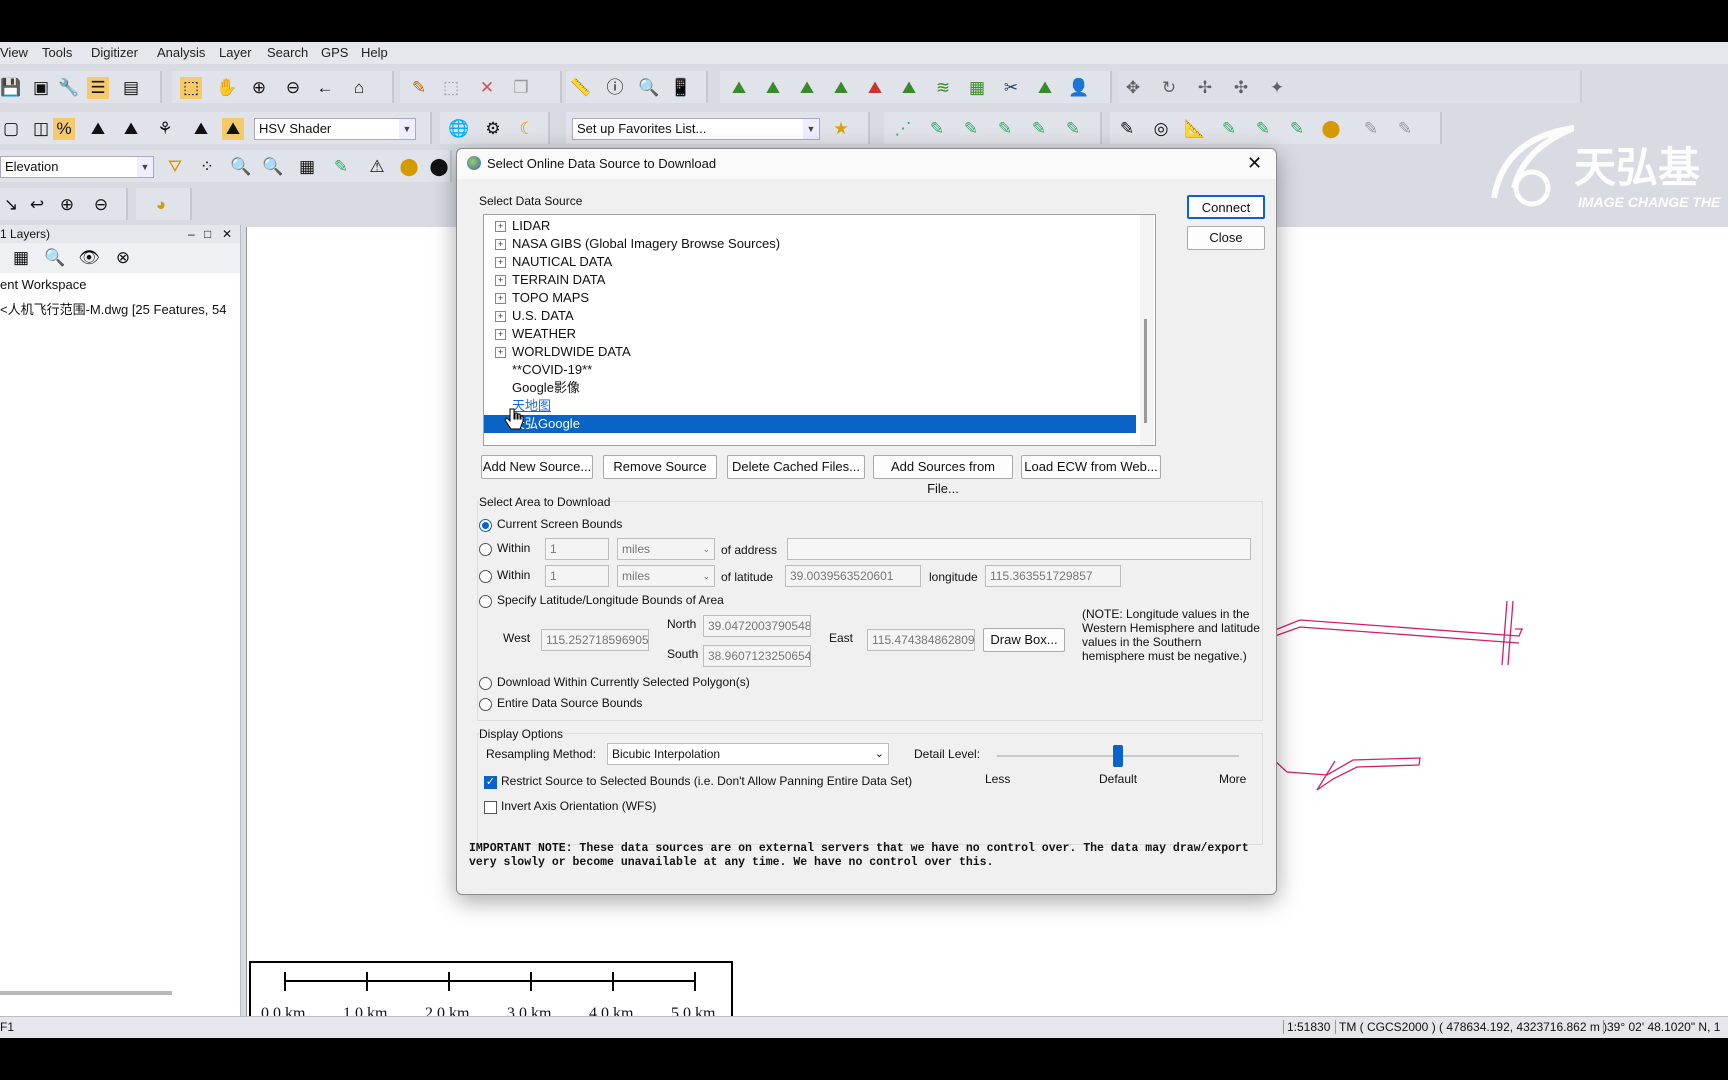 This screenshot has width=1728, height=1080. What do you see at coordinates (201, 129) in the screenshot?
I see `shader-mountain-icon: ⛰` at bounding box center [201, 129].